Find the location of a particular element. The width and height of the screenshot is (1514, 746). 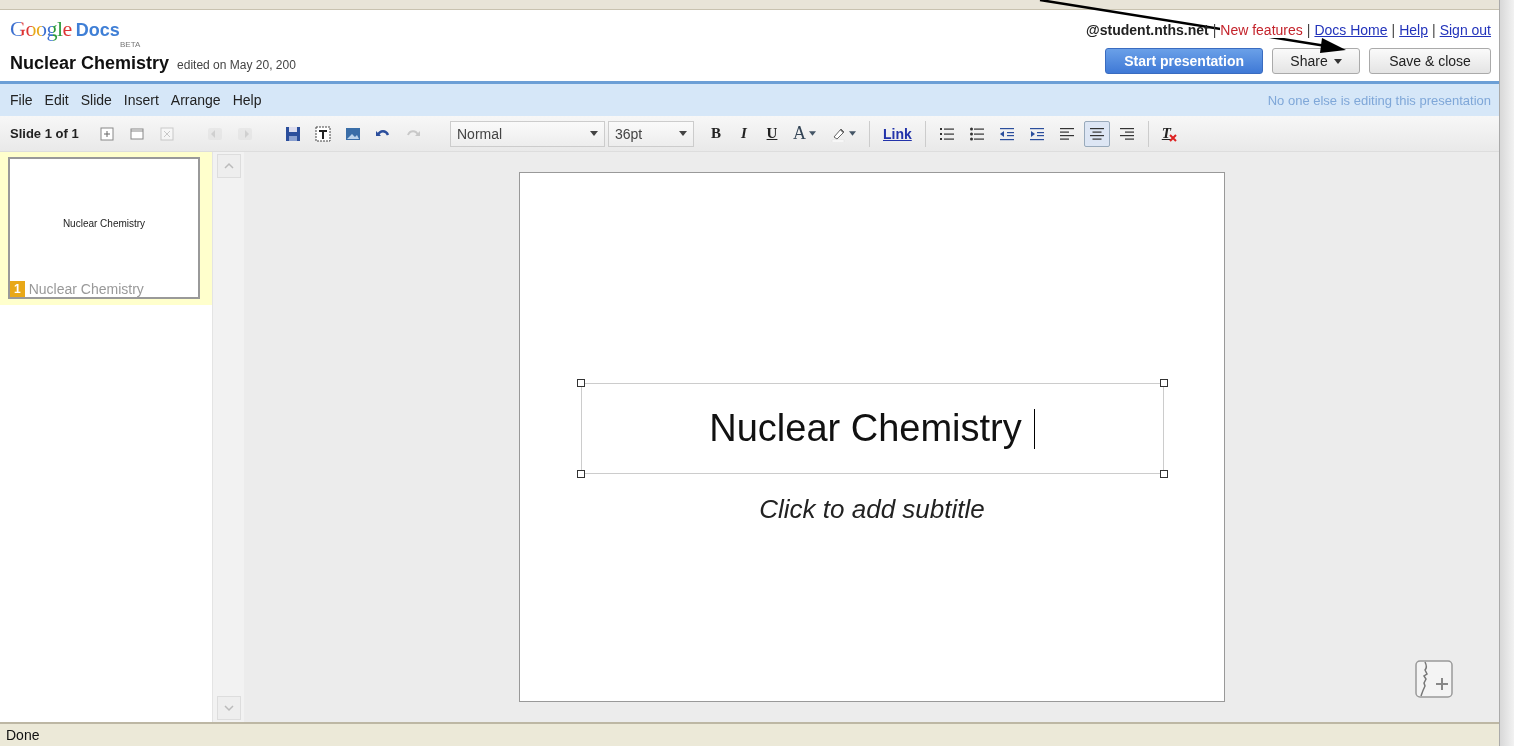

header-link: Sign out is located at coordinates (1465, 30).